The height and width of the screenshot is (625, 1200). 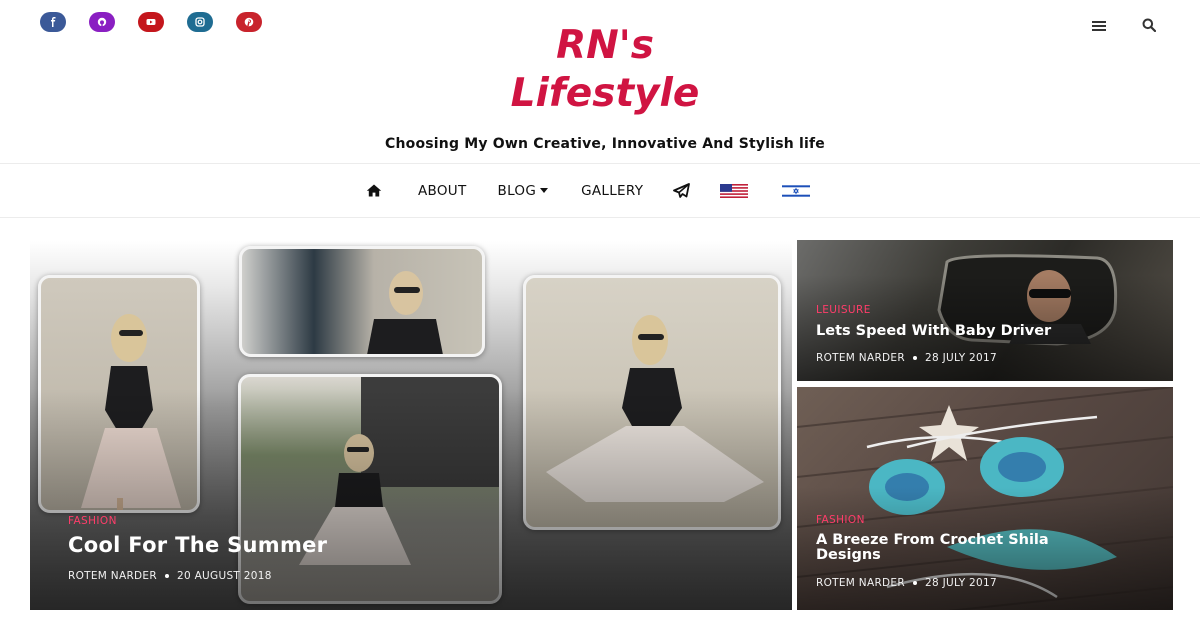 What do you see at coordinates (734, 190) in the screenshot?
I see `us-flag-icon` at bounding box center [734, 190].